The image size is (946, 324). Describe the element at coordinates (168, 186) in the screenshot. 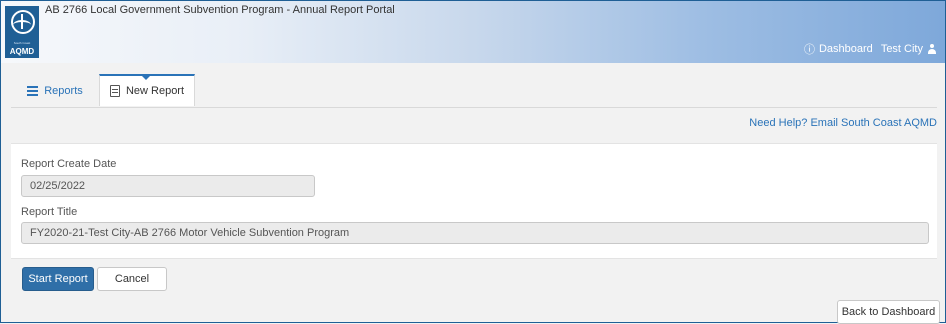

I see `create-date-field: 02/25/2022` at that location.